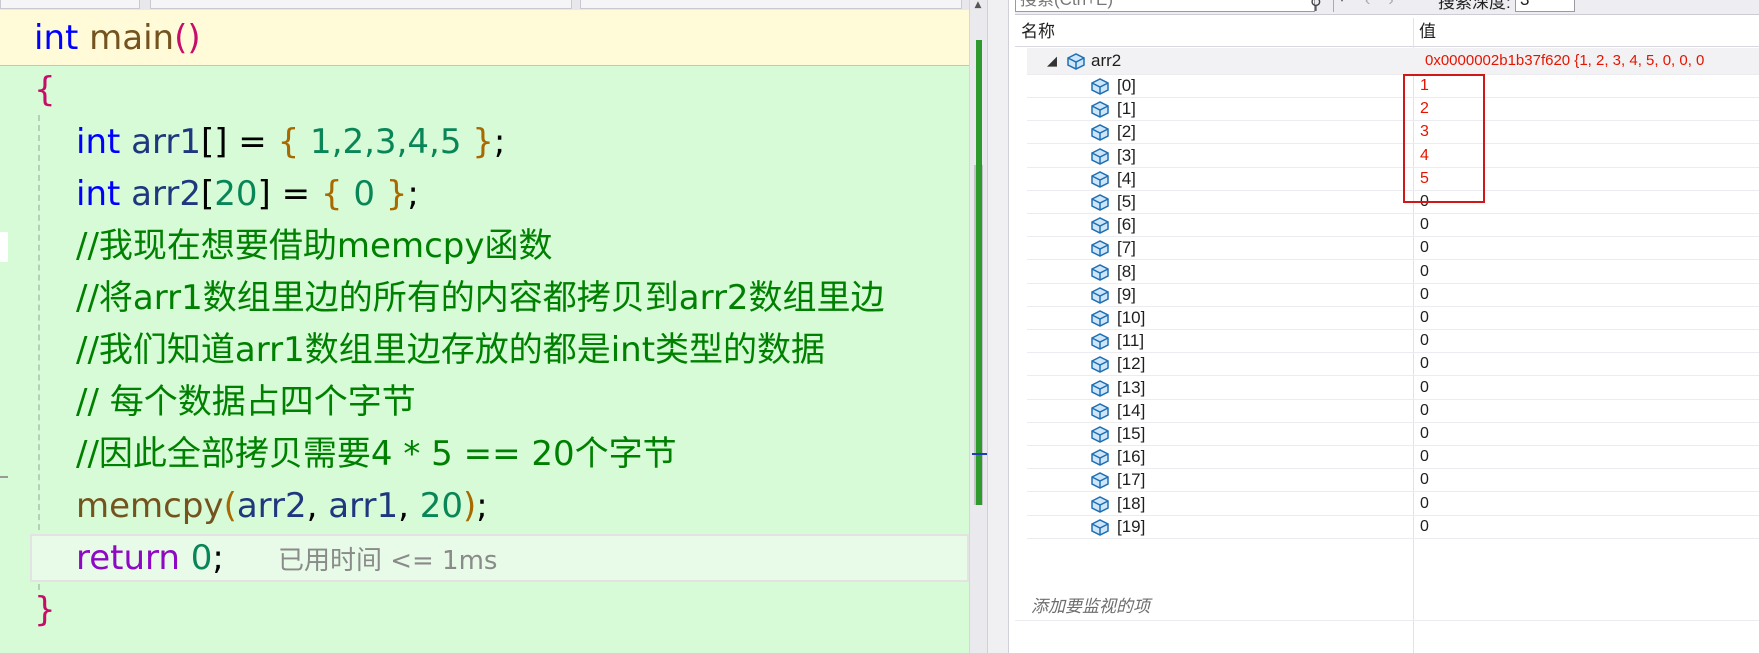 The image size is (1759, 653). I want to click on watch-item-row: [13] 0, so click(1393, 388).